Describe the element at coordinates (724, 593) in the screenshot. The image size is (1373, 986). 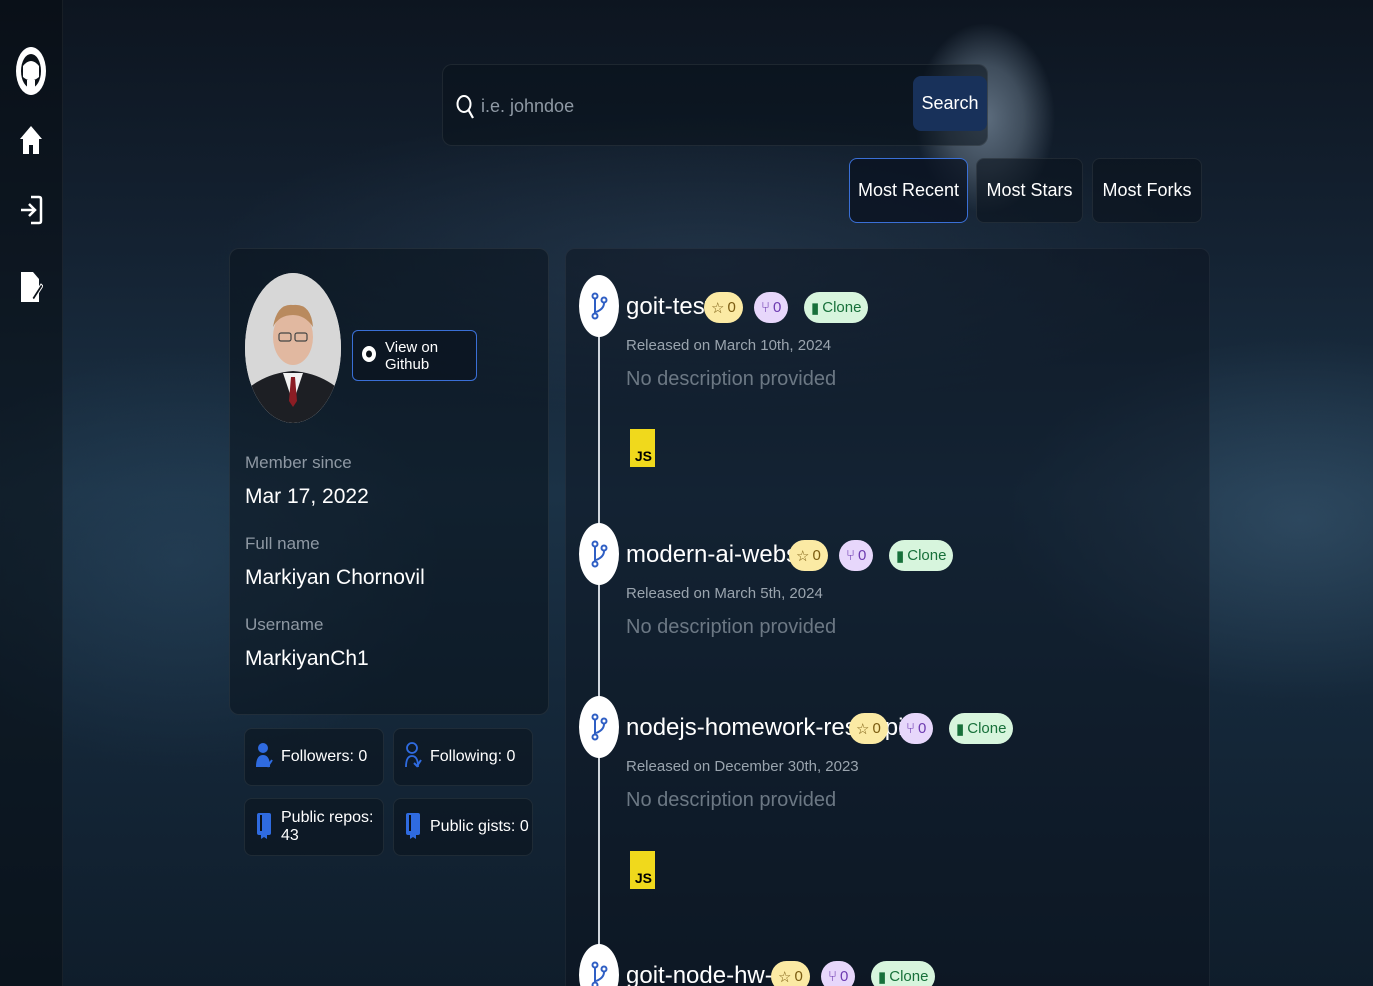
I see `repo-release-date: Released on March 5th, 2024` at that location.